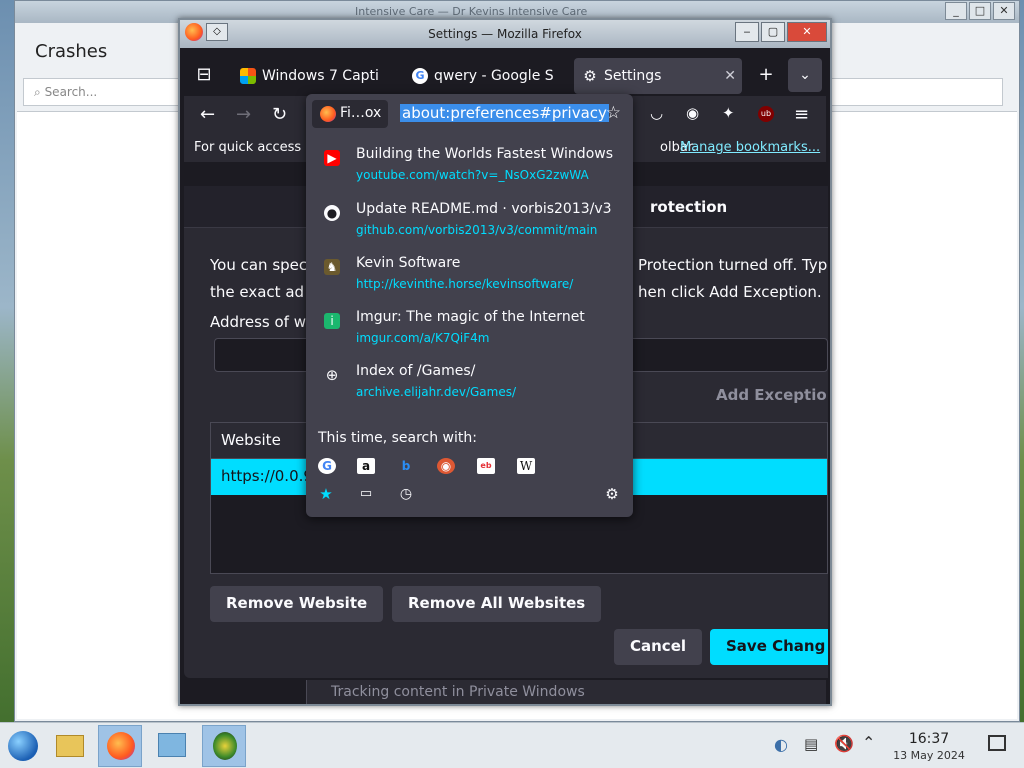  Describe the element at coordinates (332, 321) in the screenshot. I see `imgur-icon: i` at that location.